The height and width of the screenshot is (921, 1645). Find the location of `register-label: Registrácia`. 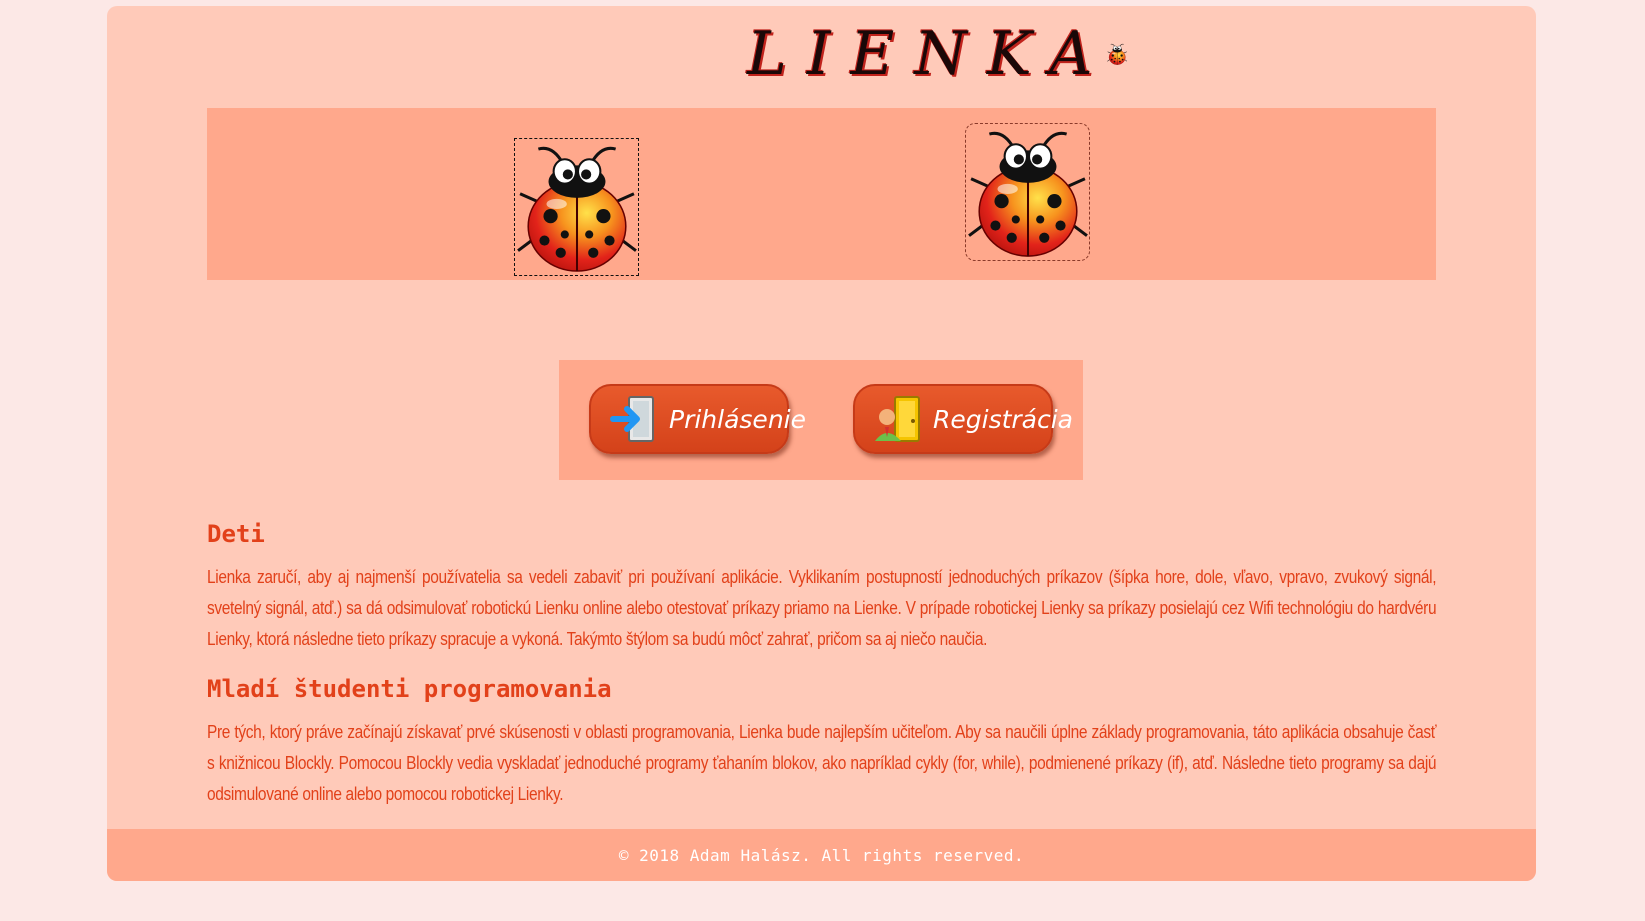

register-label: Registrácia is located at coordinates (1003, 419).